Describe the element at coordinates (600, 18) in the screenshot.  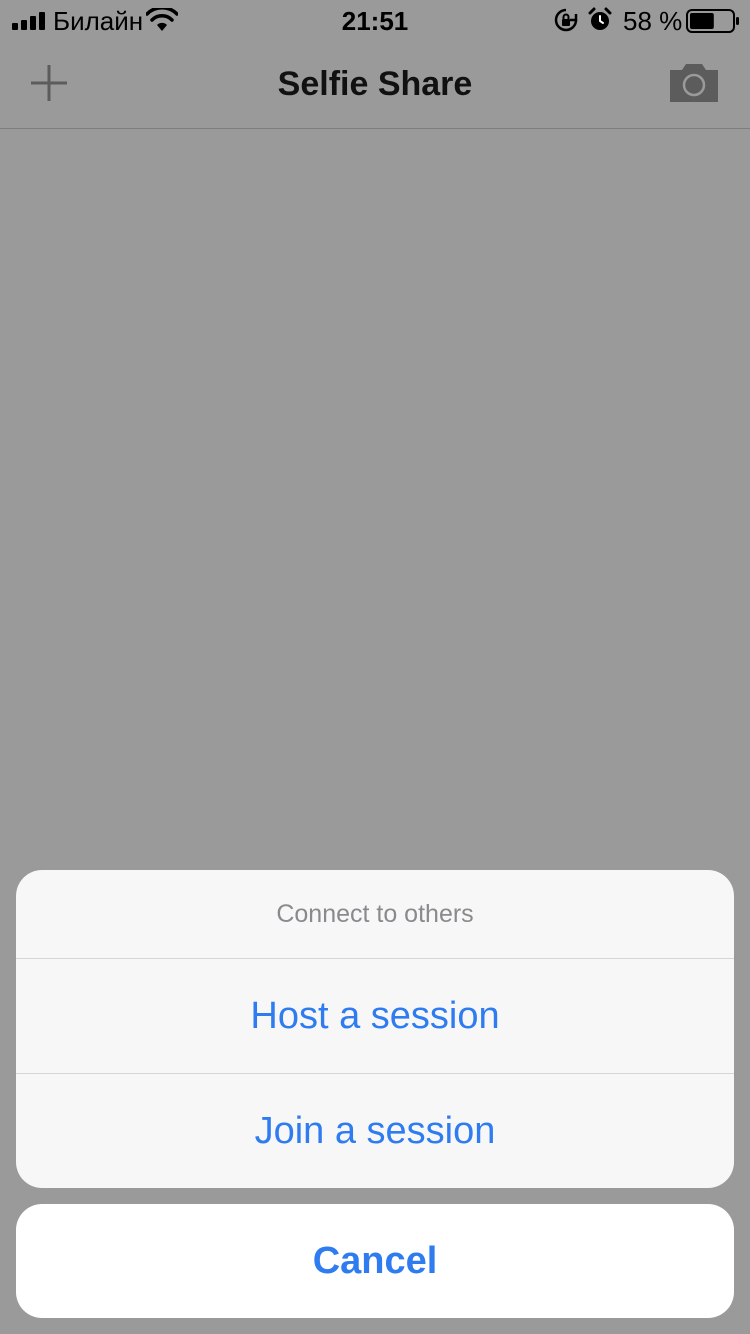
I see `alarm-icon` at that location.